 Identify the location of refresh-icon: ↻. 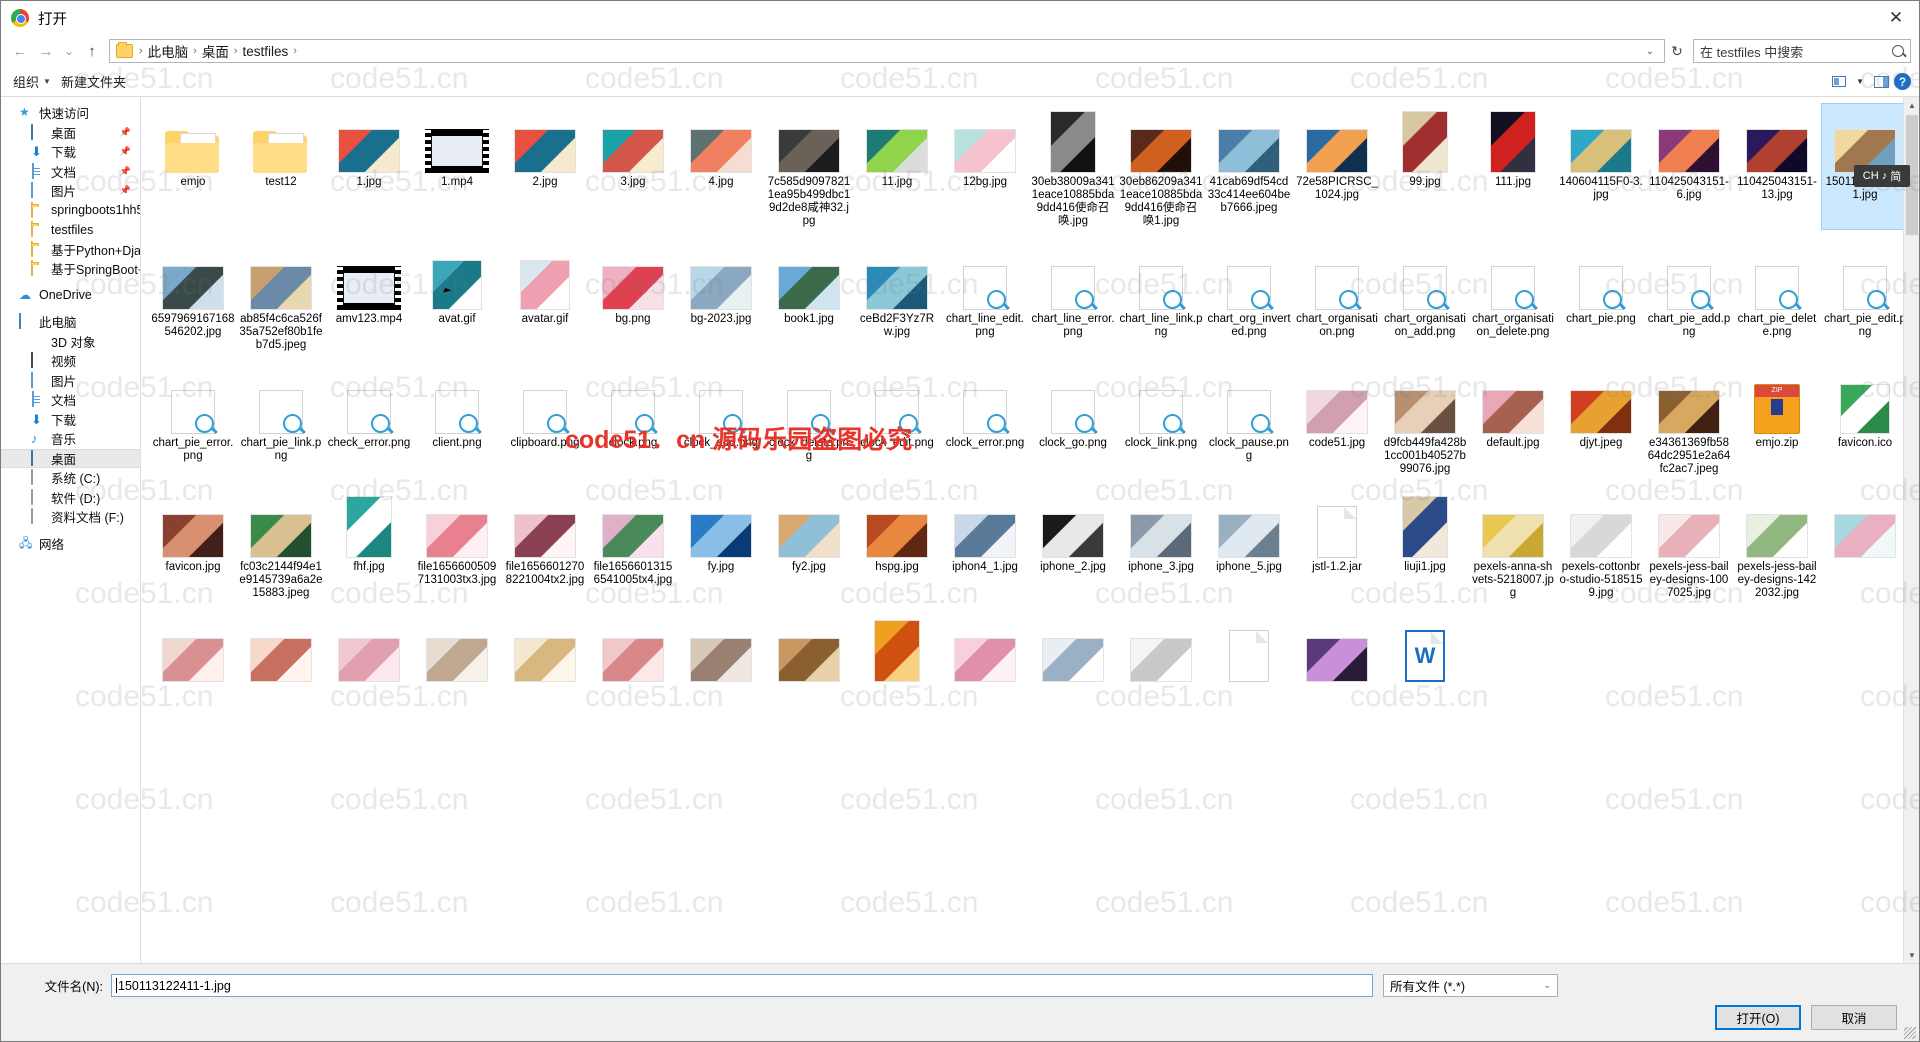
(1677, 51).